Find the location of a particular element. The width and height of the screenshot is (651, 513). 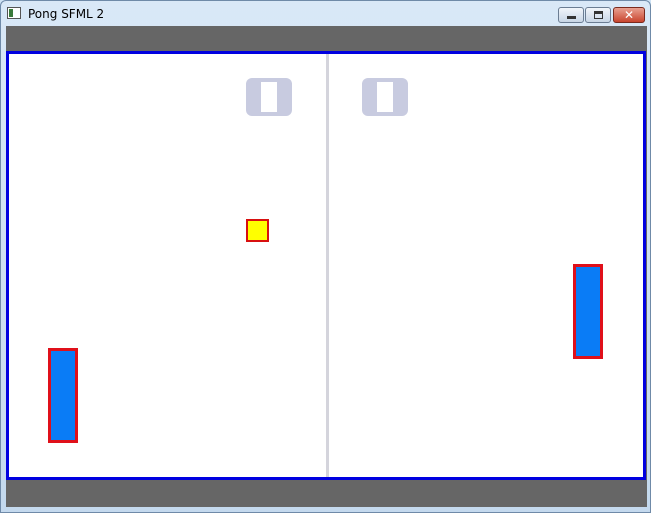

right-score-digit is located at coordinates (385, 97).